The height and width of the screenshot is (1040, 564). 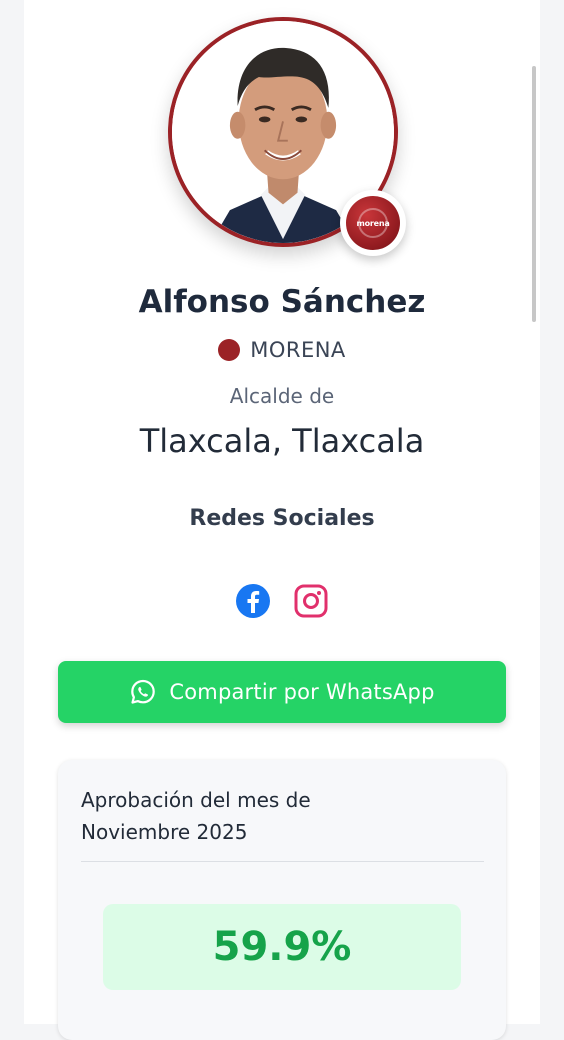 I want to click on politician-name: Alfonso Sánchez, so click(x=282, y=302).